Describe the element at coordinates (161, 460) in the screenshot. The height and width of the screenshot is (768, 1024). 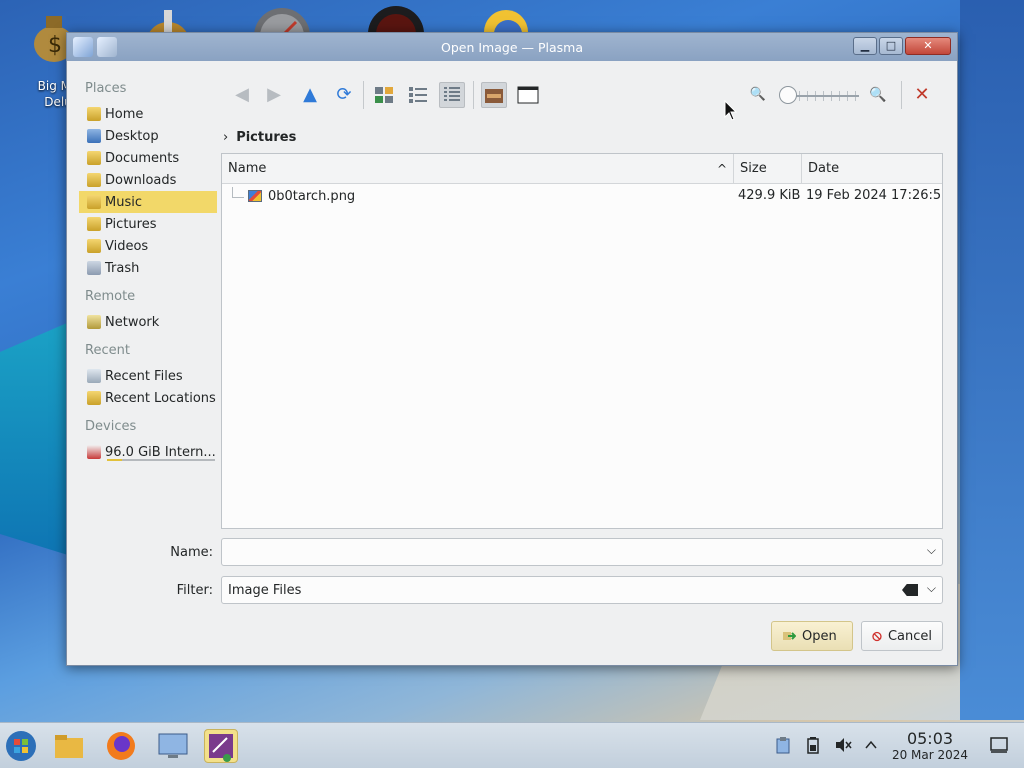
I see `drive-usage-bar` at that location.